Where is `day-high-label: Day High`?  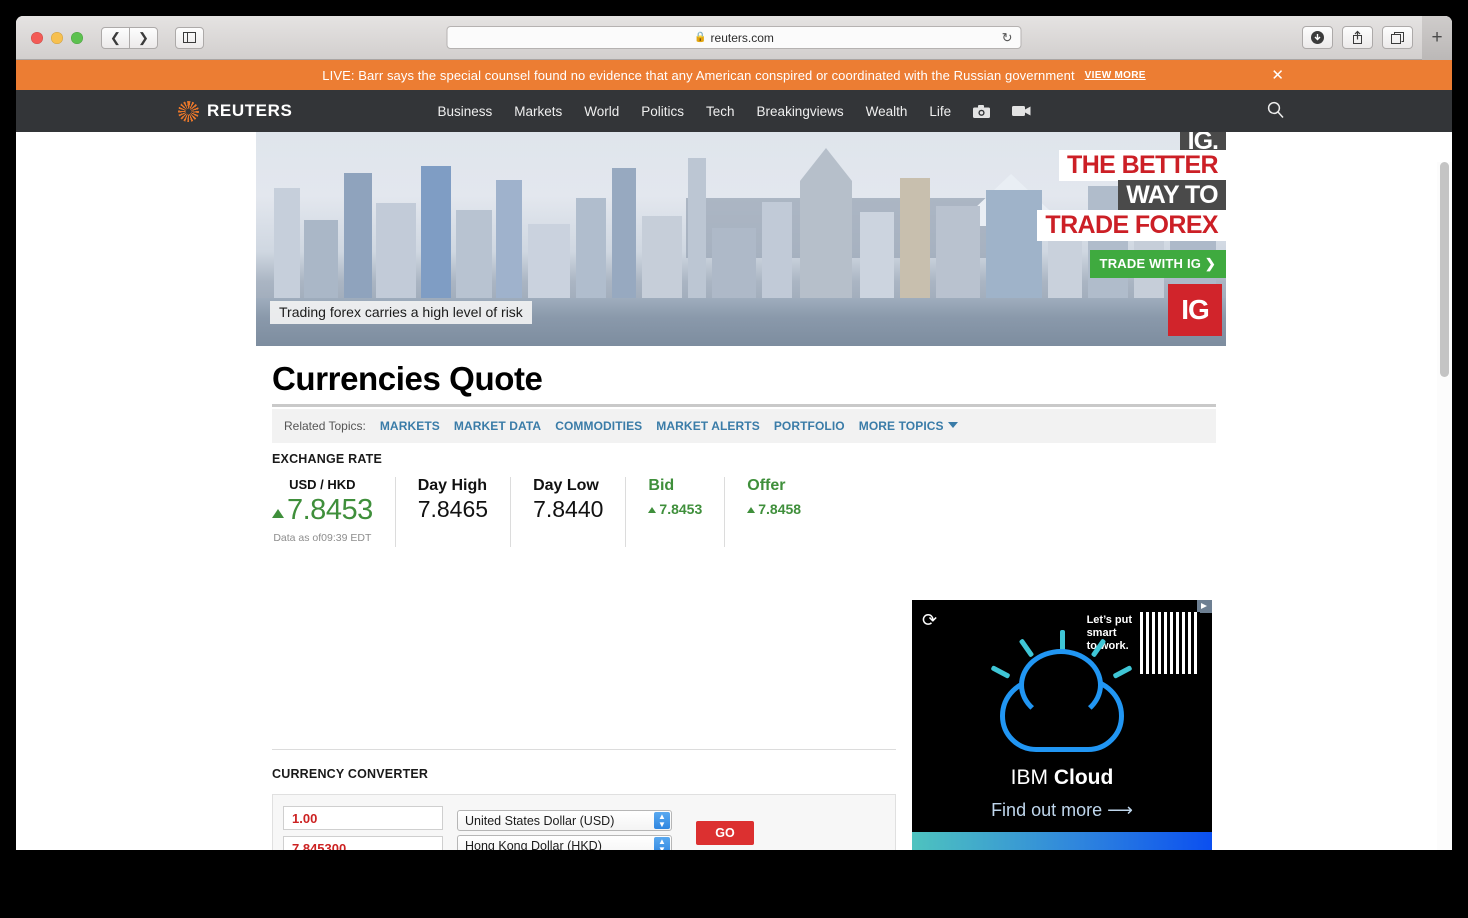 day-high-label: Day High is located at coordinates (452, 485).